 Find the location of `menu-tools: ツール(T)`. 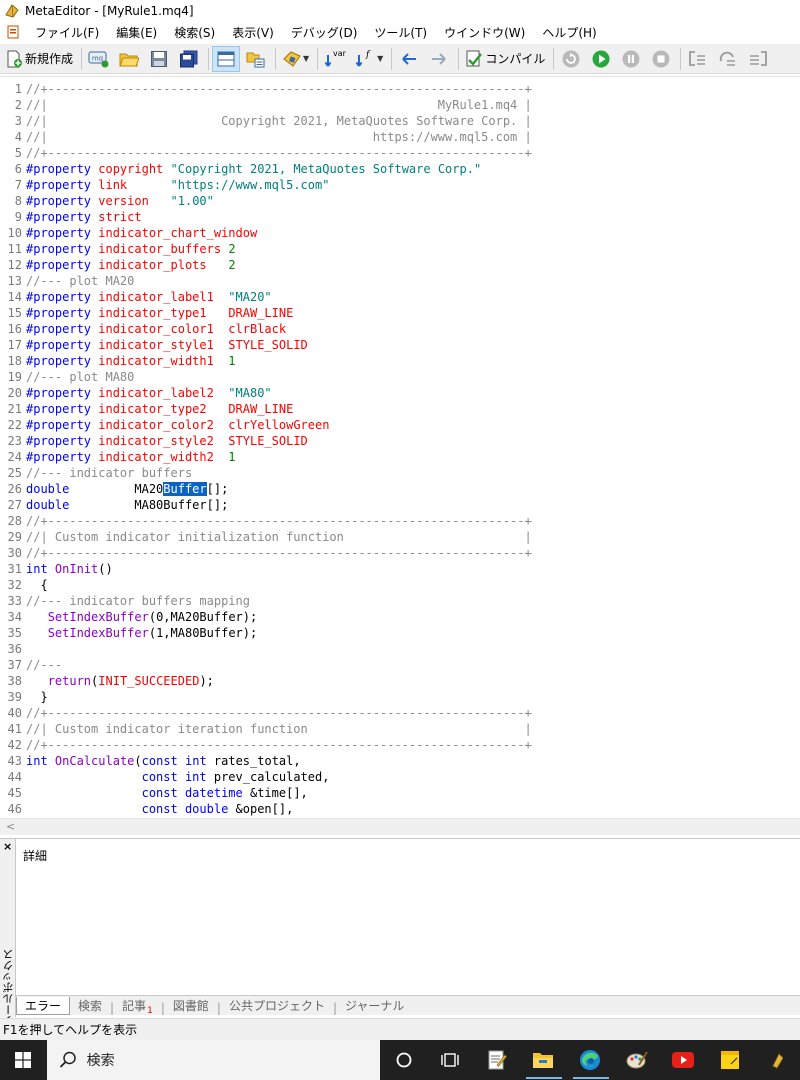

menu-tools: ツール(T) is located at coordinates (400, 32).